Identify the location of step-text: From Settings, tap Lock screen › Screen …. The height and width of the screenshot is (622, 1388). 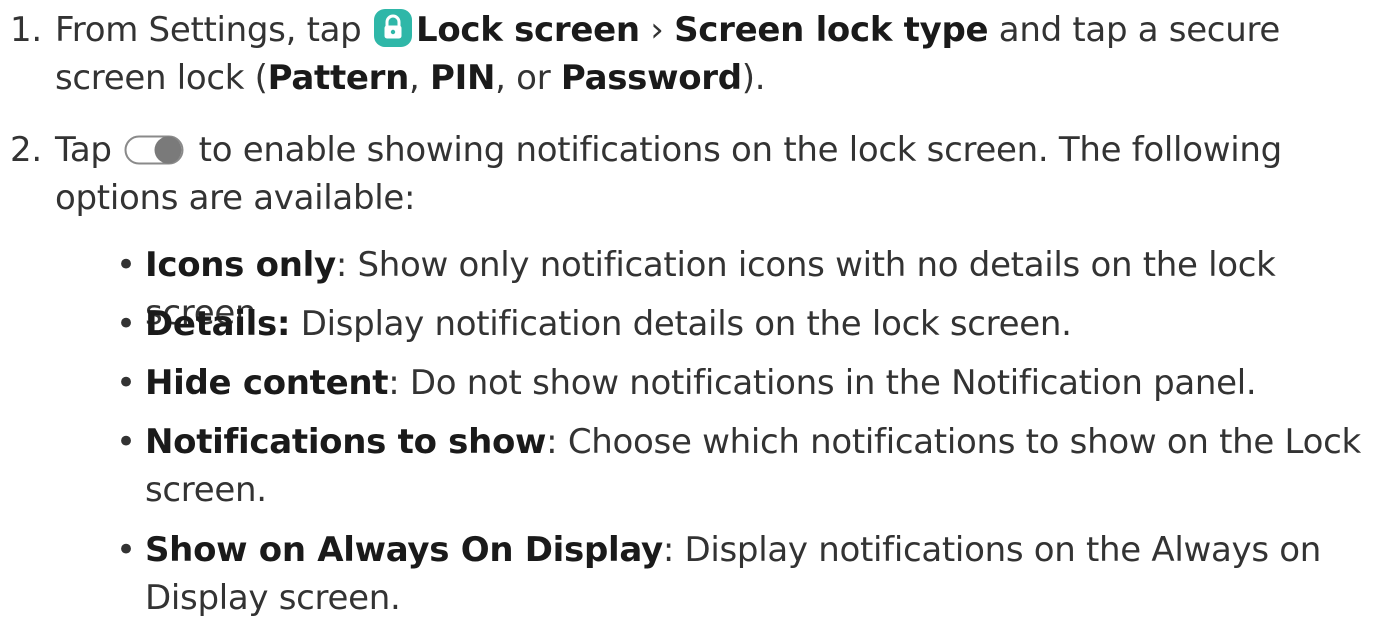
(720, 54).